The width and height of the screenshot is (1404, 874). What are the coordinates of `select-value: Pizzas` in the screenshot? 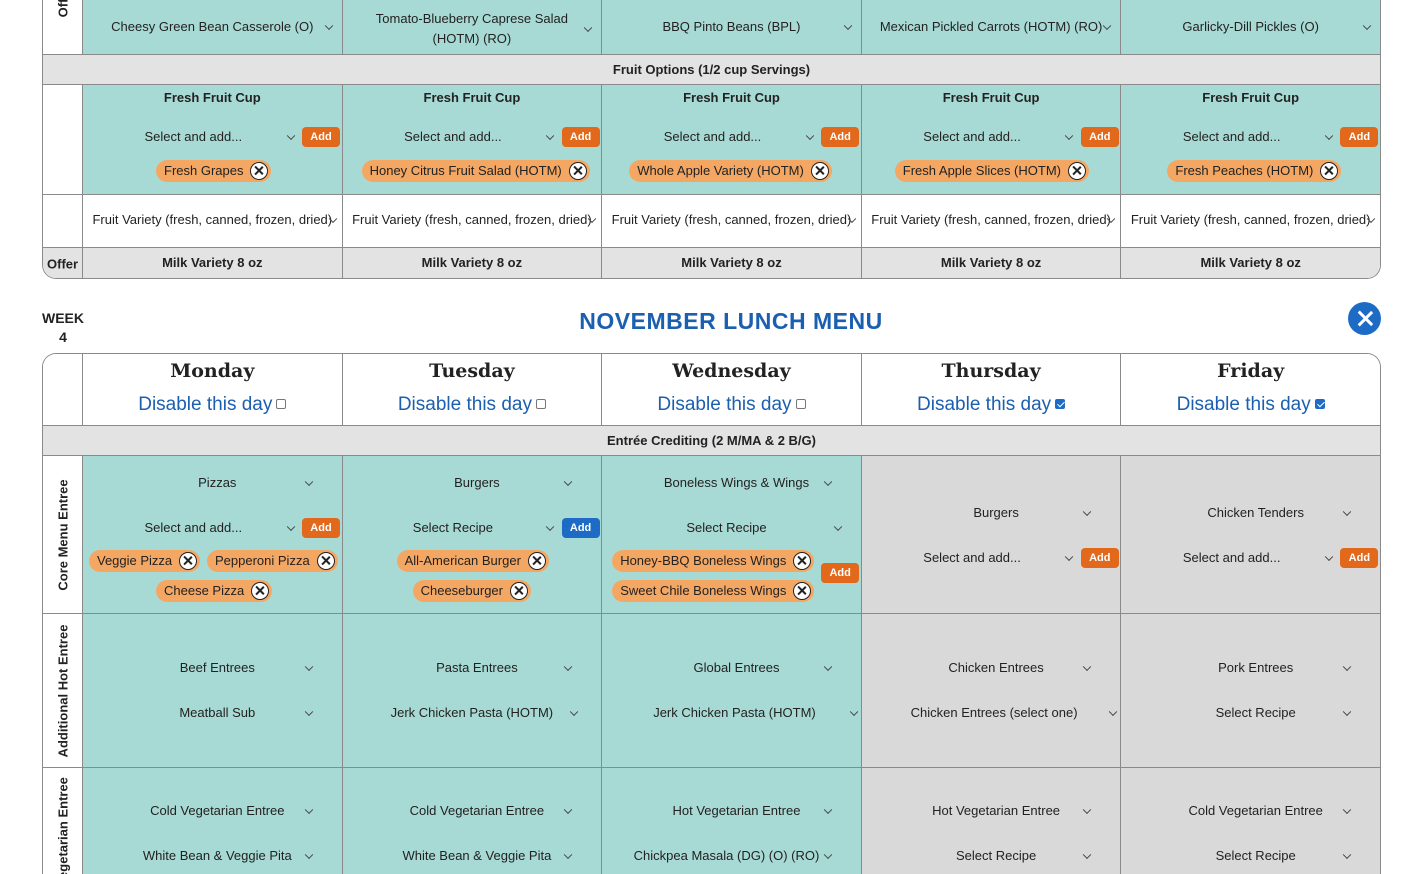 It's located at (217, 482).